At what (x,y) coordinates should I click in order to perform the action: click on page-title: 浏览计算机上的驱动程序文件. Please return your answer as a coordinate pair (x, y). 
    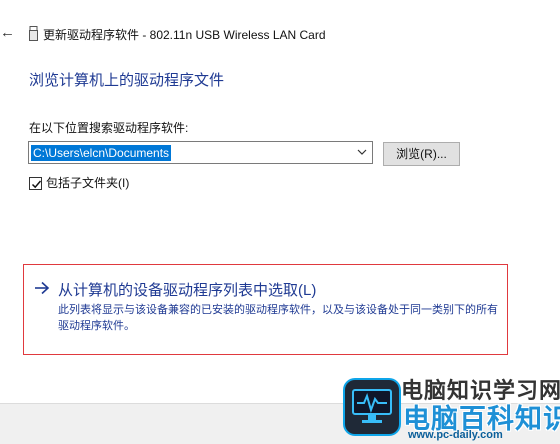
    Looking at the image, I should click on (127, 80).